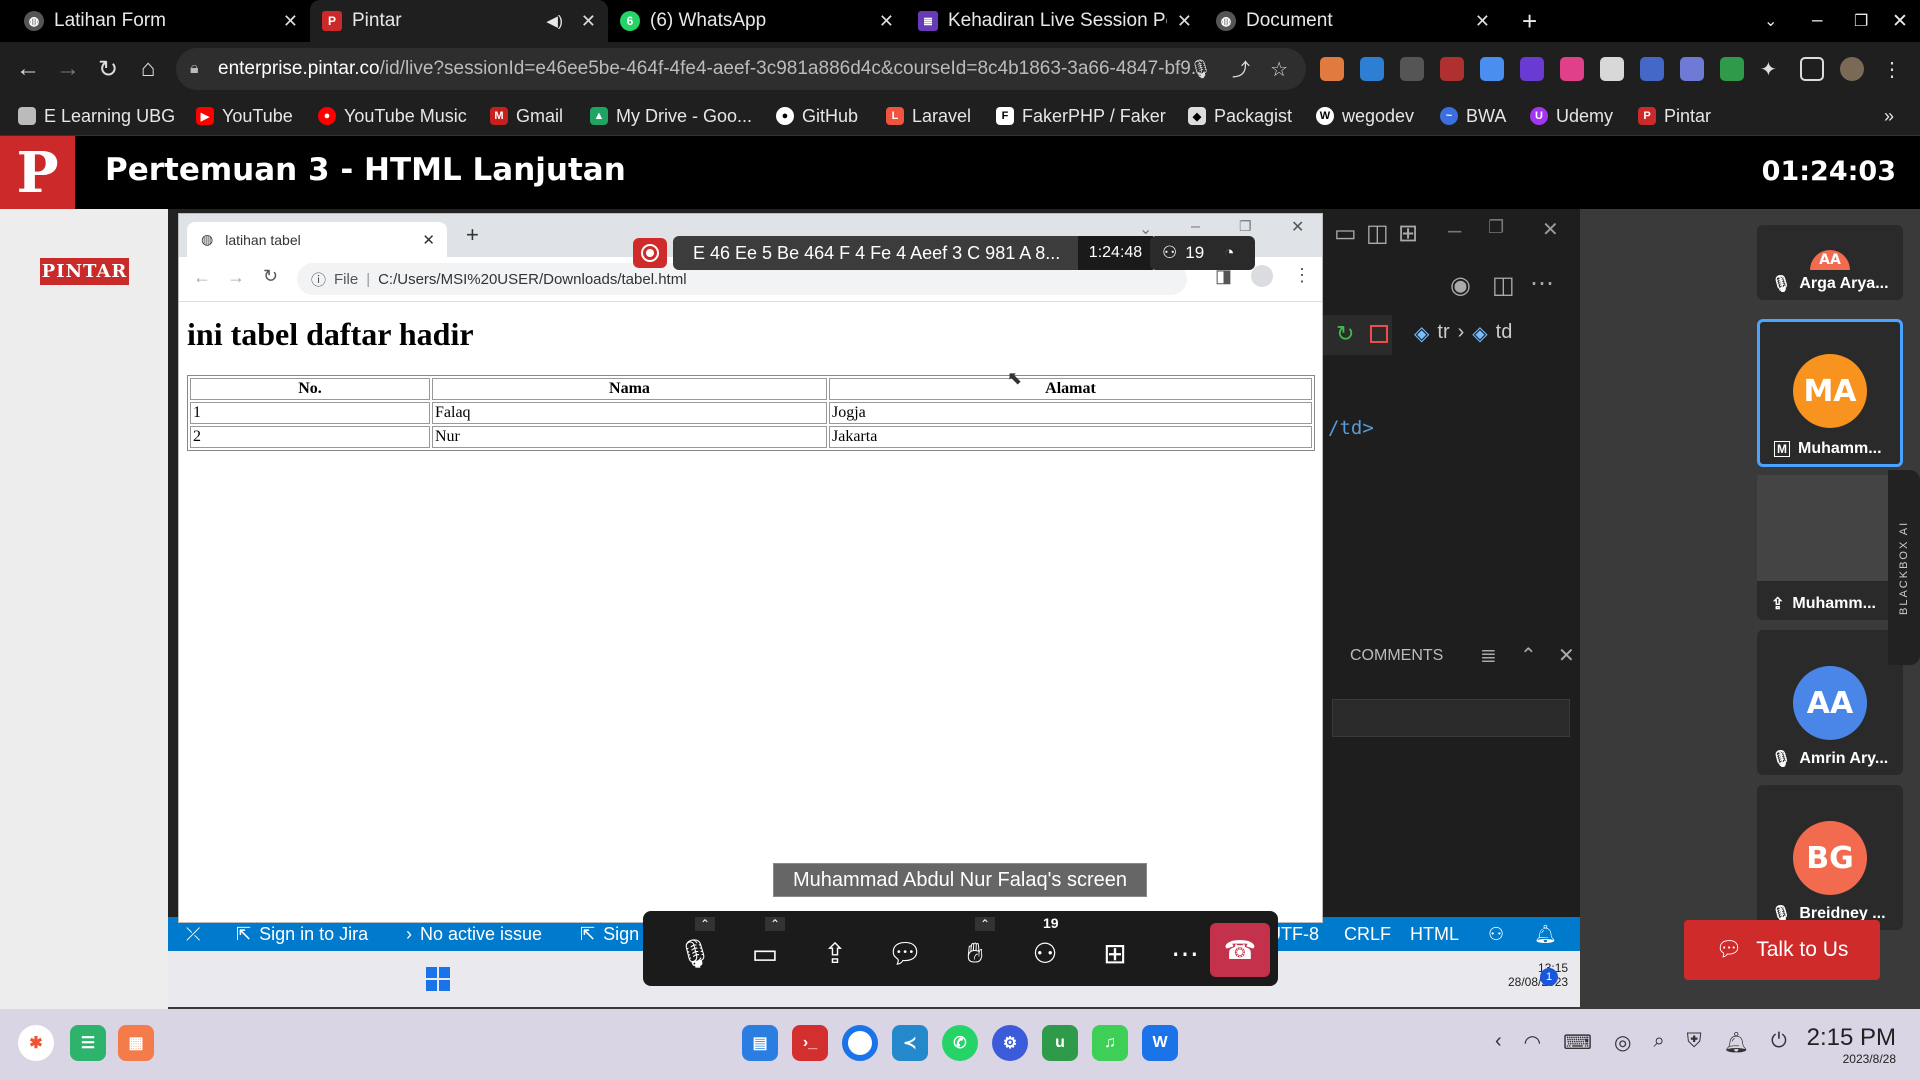  Describe the element at coordinates (1529, 21) in the screenshot. I see `new-tab-button: +` at that location.